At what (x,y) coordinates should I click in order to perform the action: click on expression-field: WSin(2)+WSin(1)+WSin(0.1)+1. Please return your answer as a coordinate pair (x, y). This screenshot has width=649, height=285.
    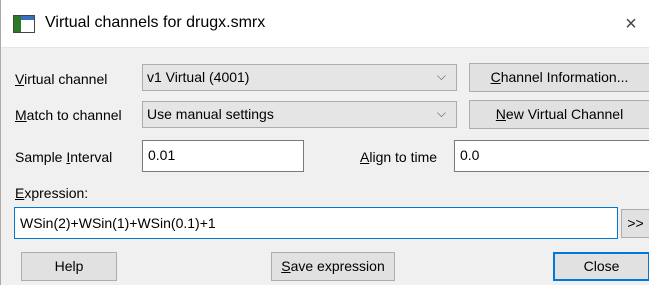
    Looking at the image, I should click on (316, 223).